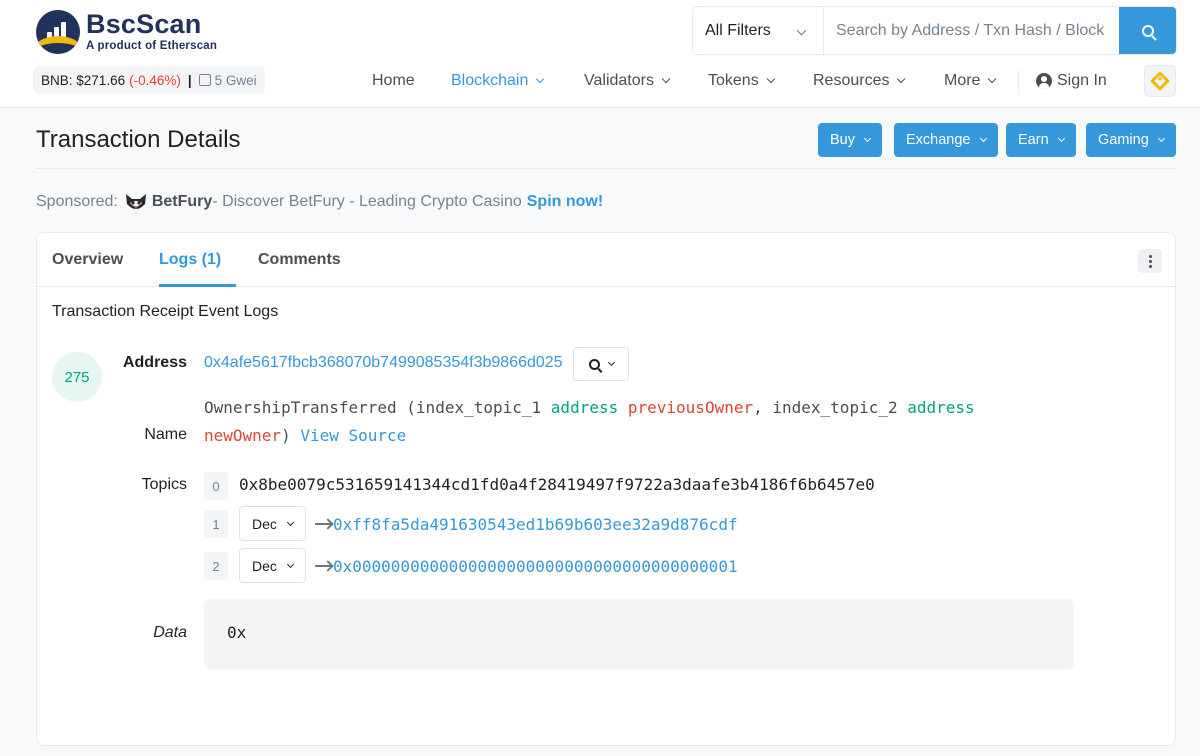  I want to click on topic-index-1: 1, so click(216, 524).